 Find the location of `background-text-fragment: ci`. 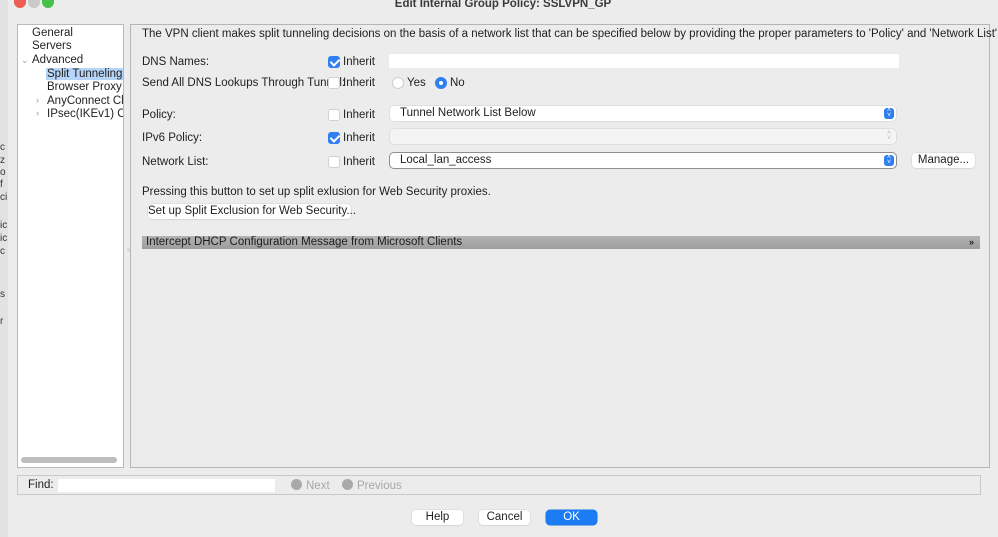

background-text-fragment: ci is located at coordinates (4, 197).